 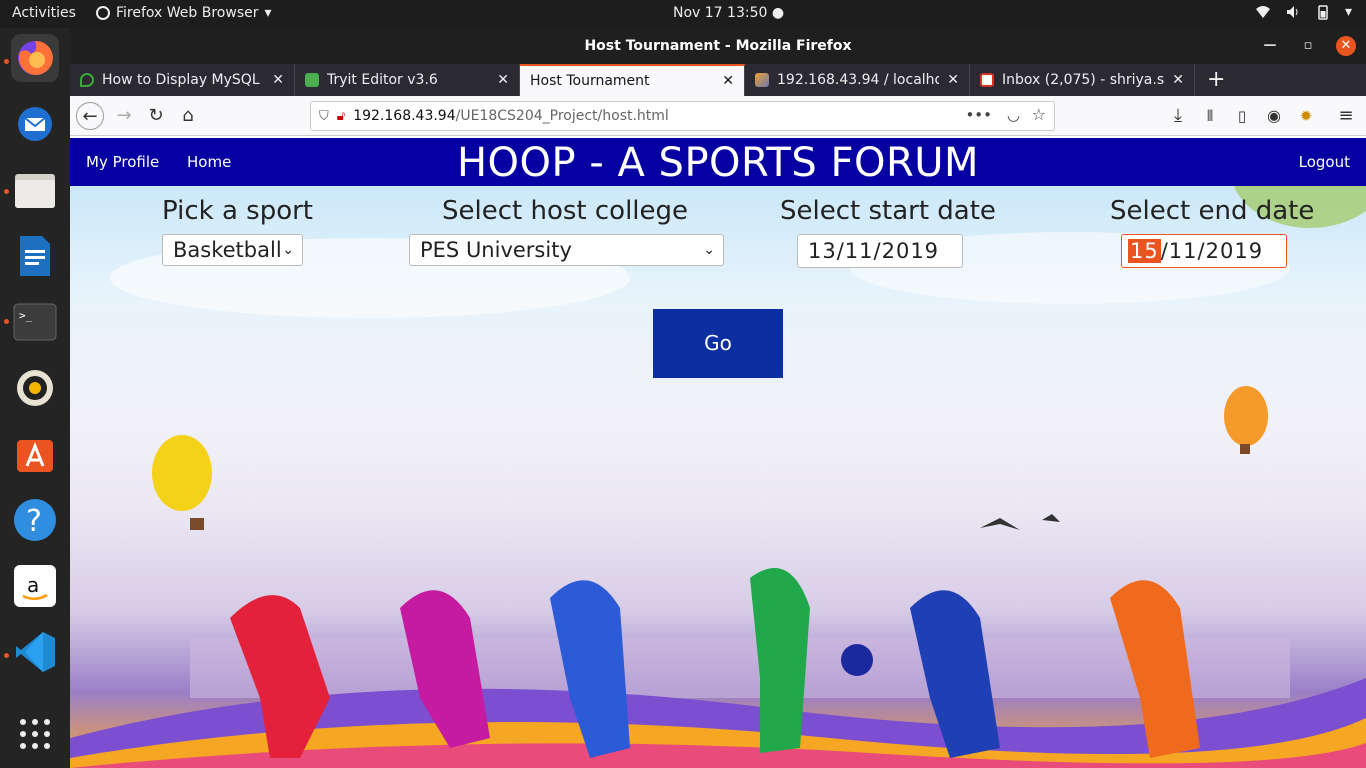 What do you see at coordinates (718, 343) in the screenshot?
I see `go-button: Go` at bounding box center [718, 343].